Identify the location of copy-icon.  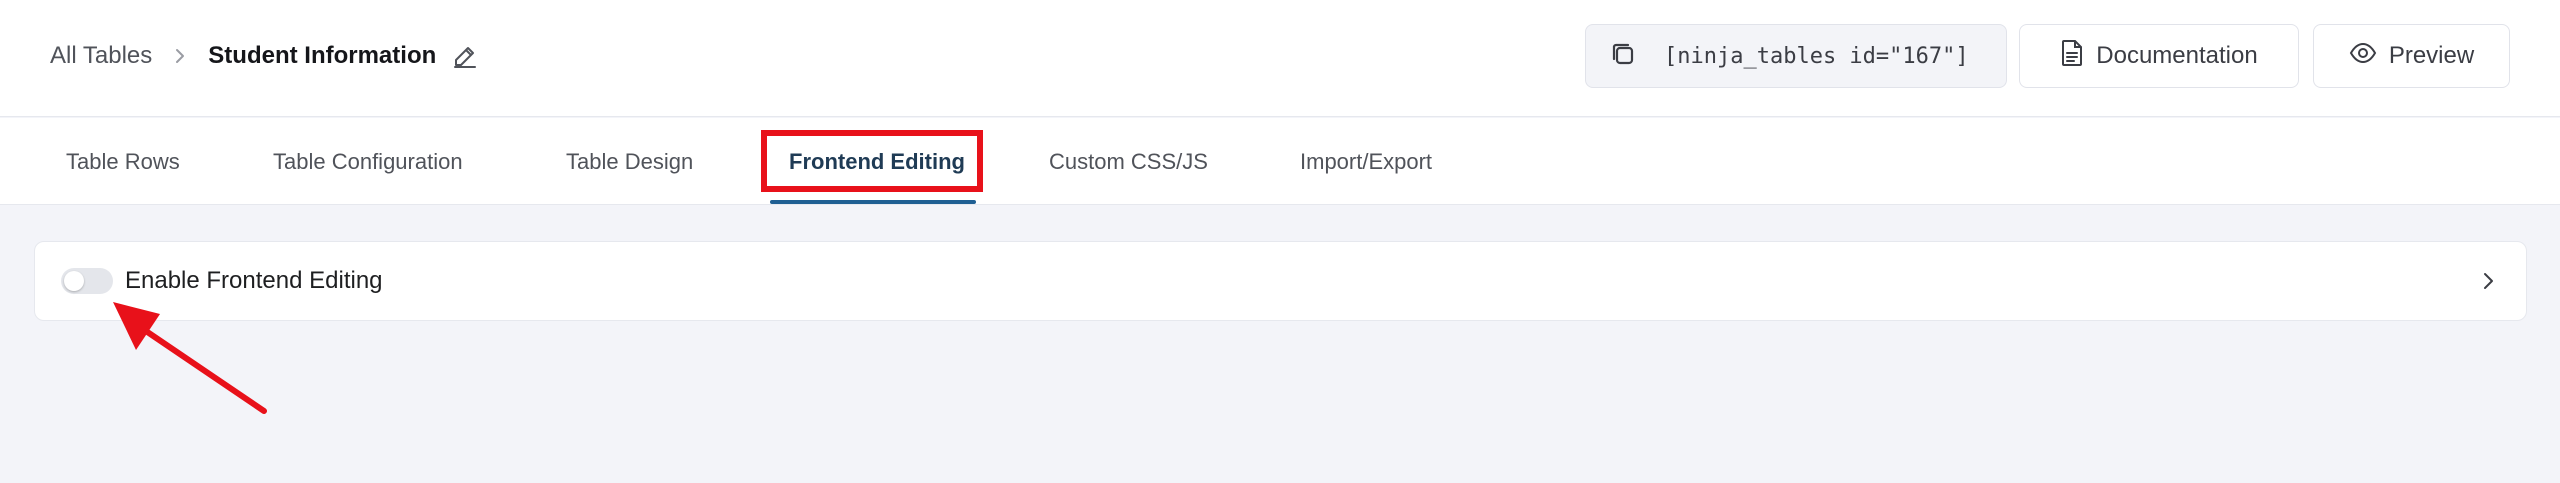
(1623, 56).